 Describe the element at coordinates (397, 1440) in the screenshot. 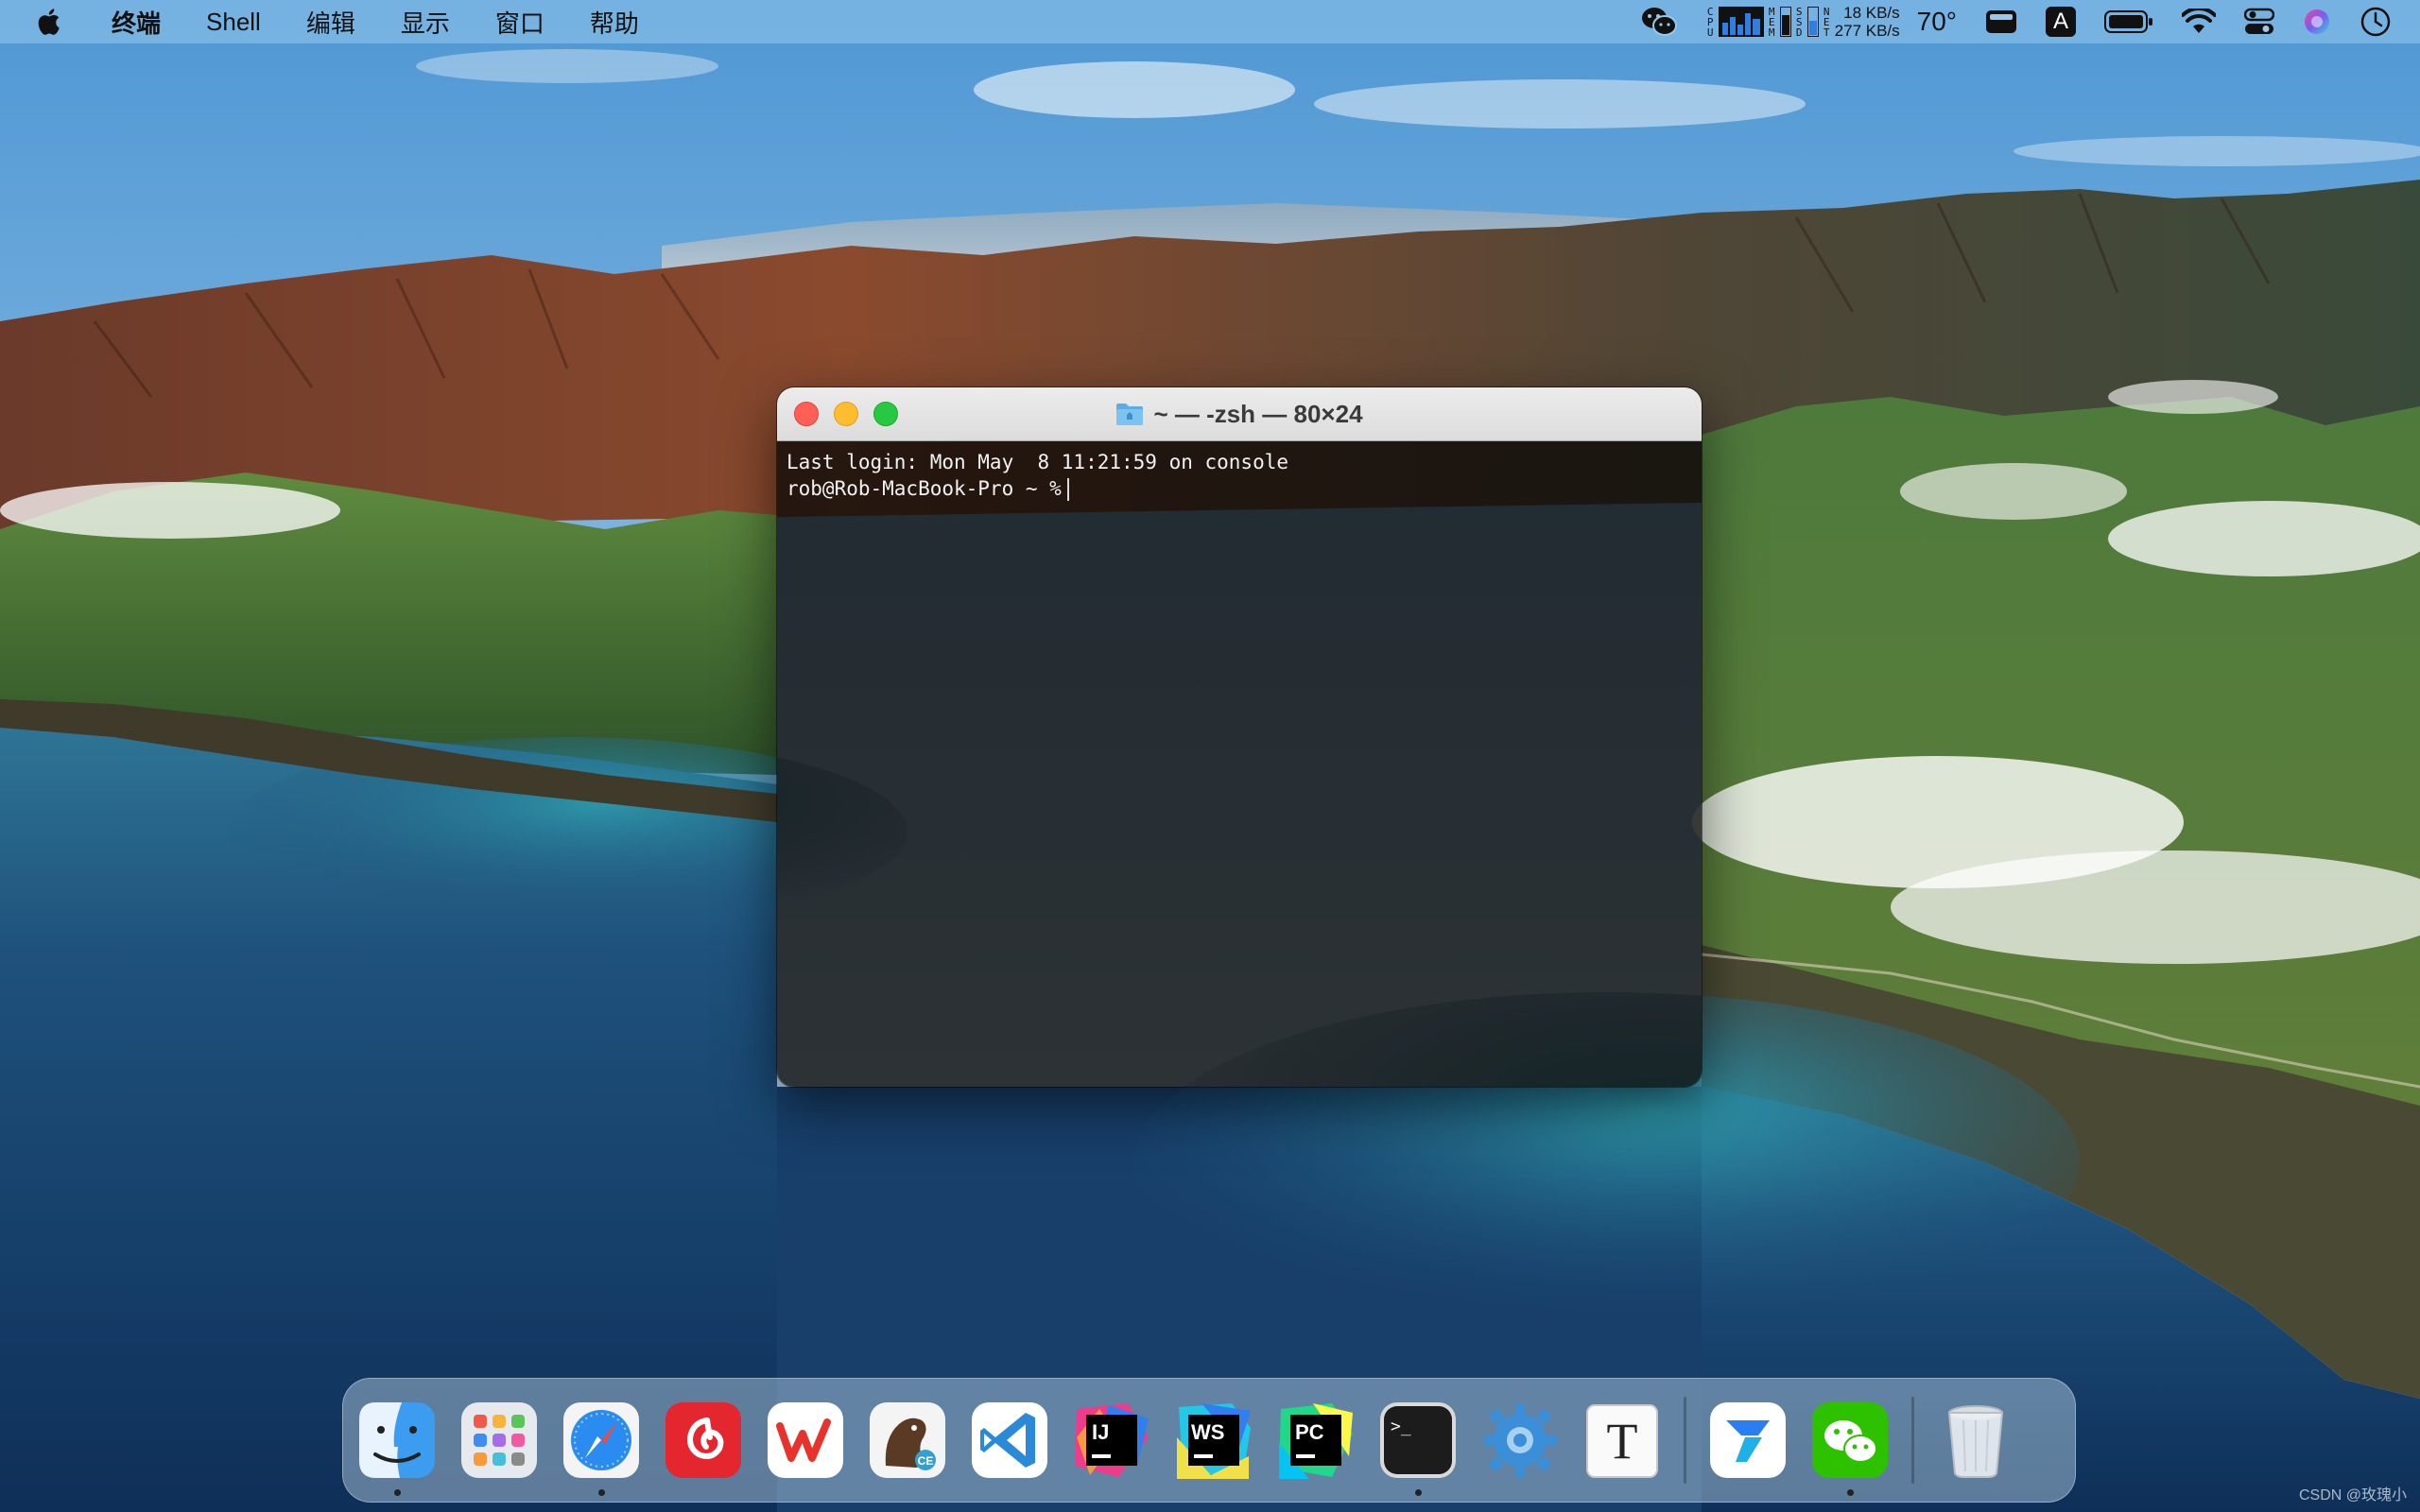

I see `finder-icon` at that location.